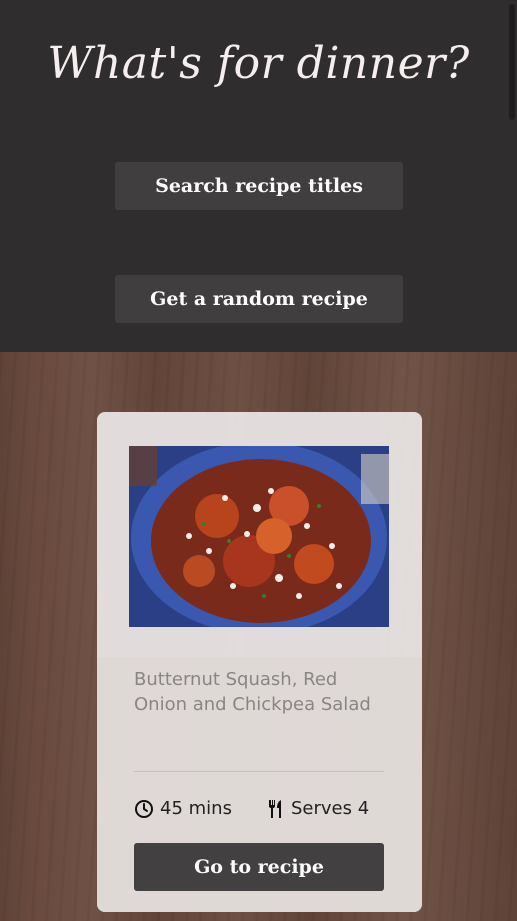  I want to click on recipe-time-label: 45 mins, so click(196, 808).